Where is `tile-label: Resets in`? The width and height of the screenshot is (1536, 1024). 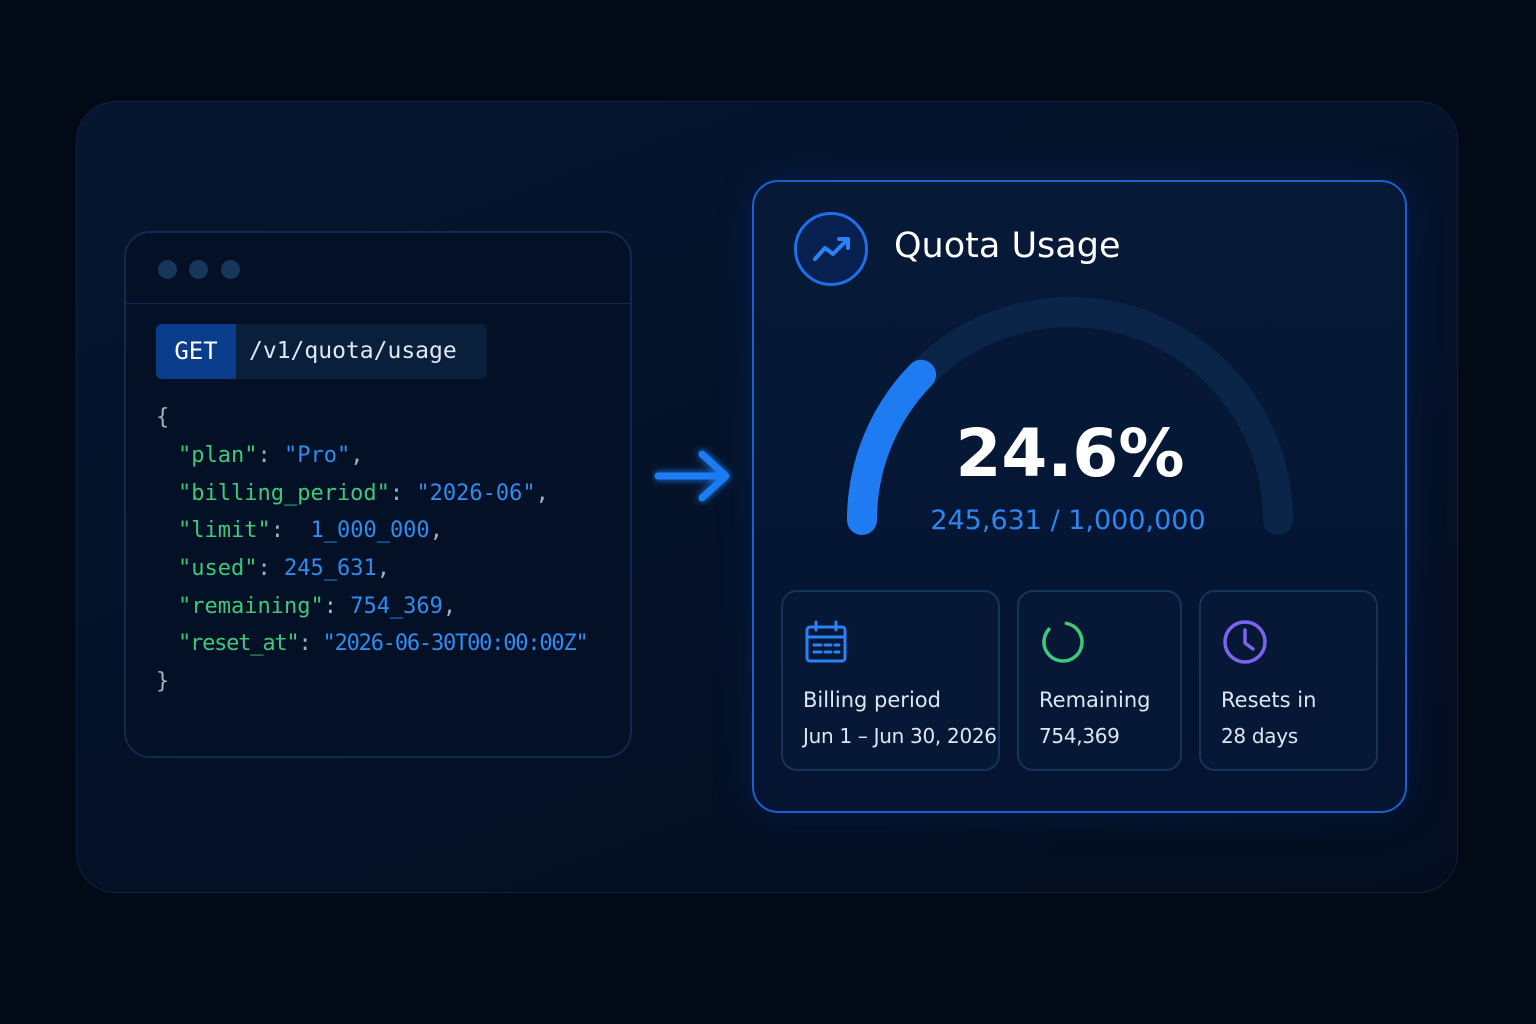
tile-label: Resets in is located at coordinates (1269, 700).